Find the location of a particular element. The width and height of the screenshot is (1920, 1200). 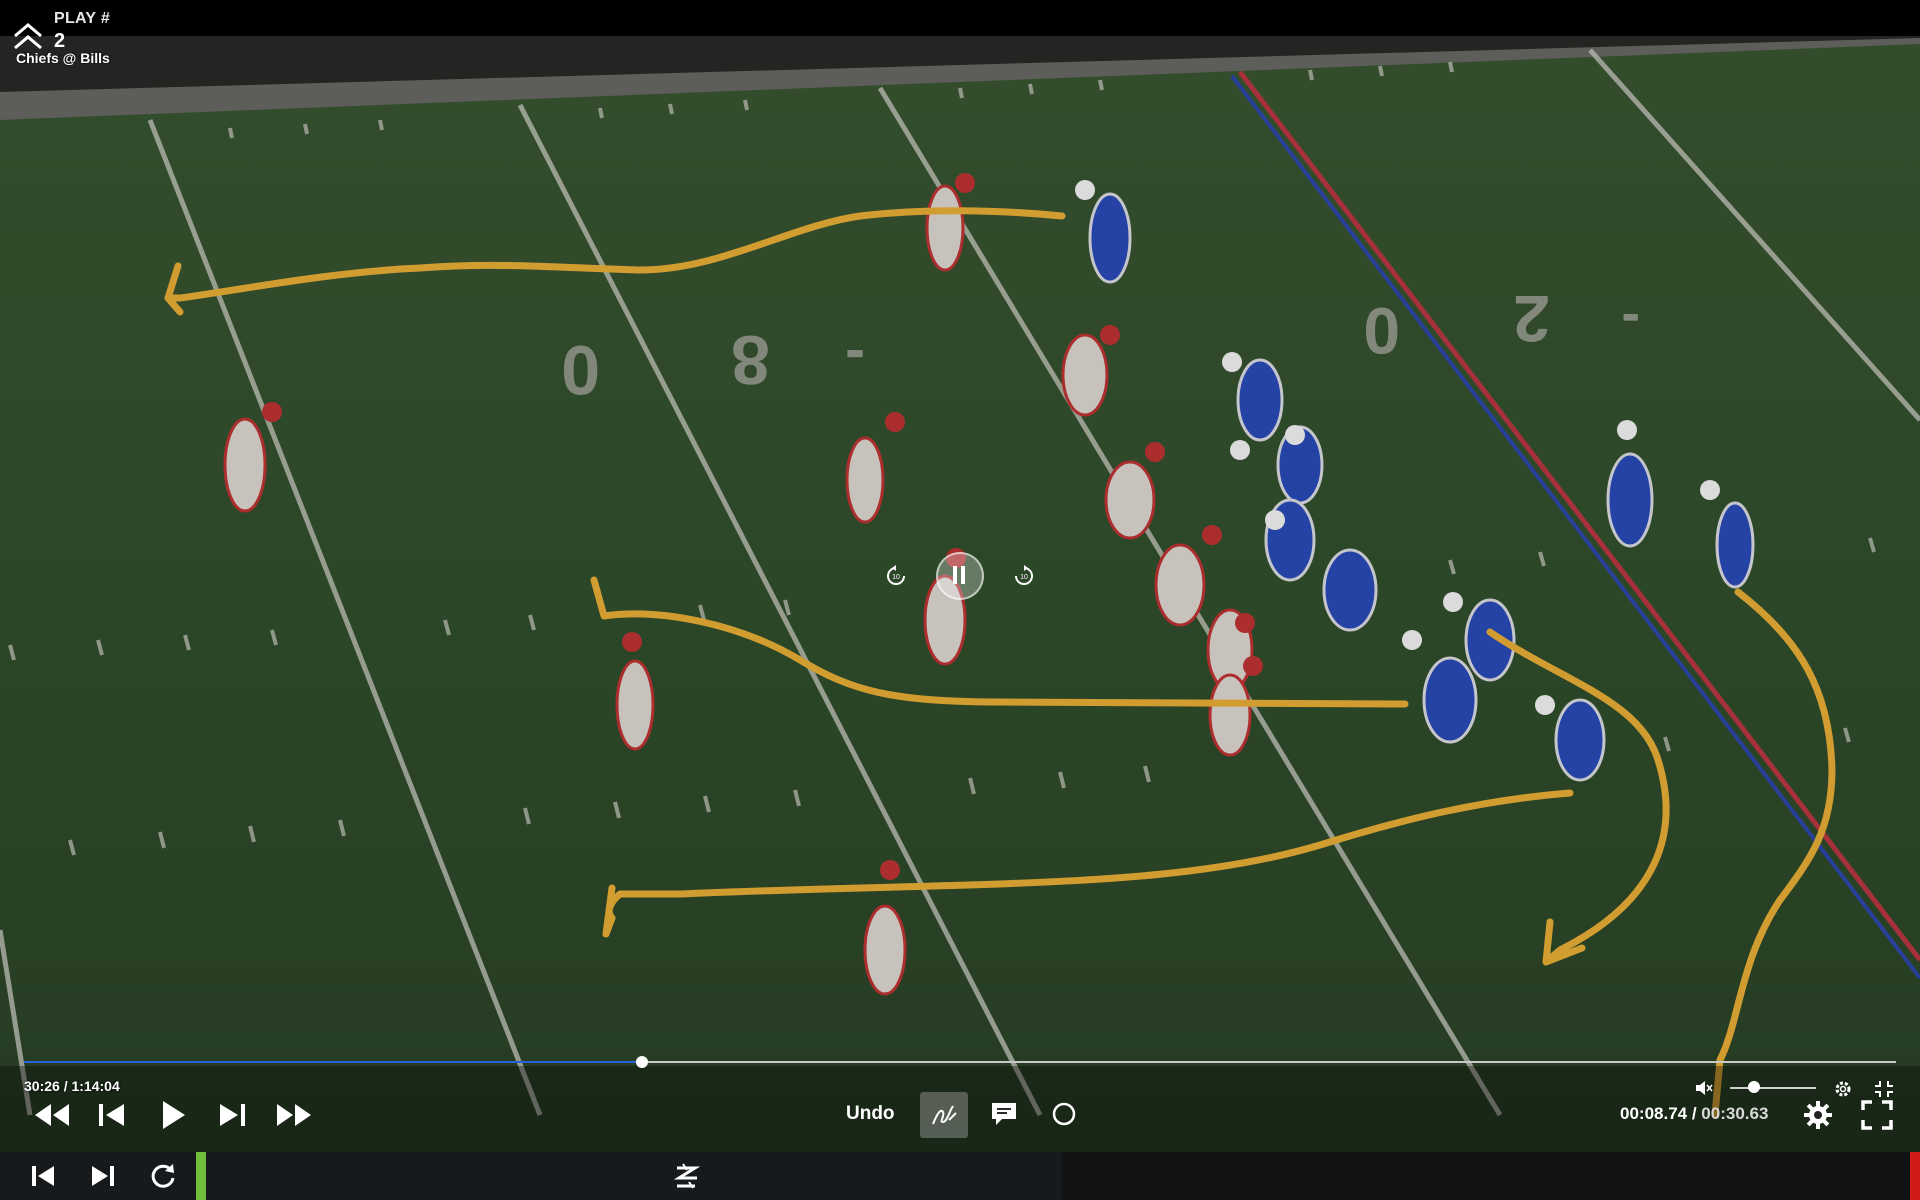

rewind-button is located at coordinates (52, 1115).